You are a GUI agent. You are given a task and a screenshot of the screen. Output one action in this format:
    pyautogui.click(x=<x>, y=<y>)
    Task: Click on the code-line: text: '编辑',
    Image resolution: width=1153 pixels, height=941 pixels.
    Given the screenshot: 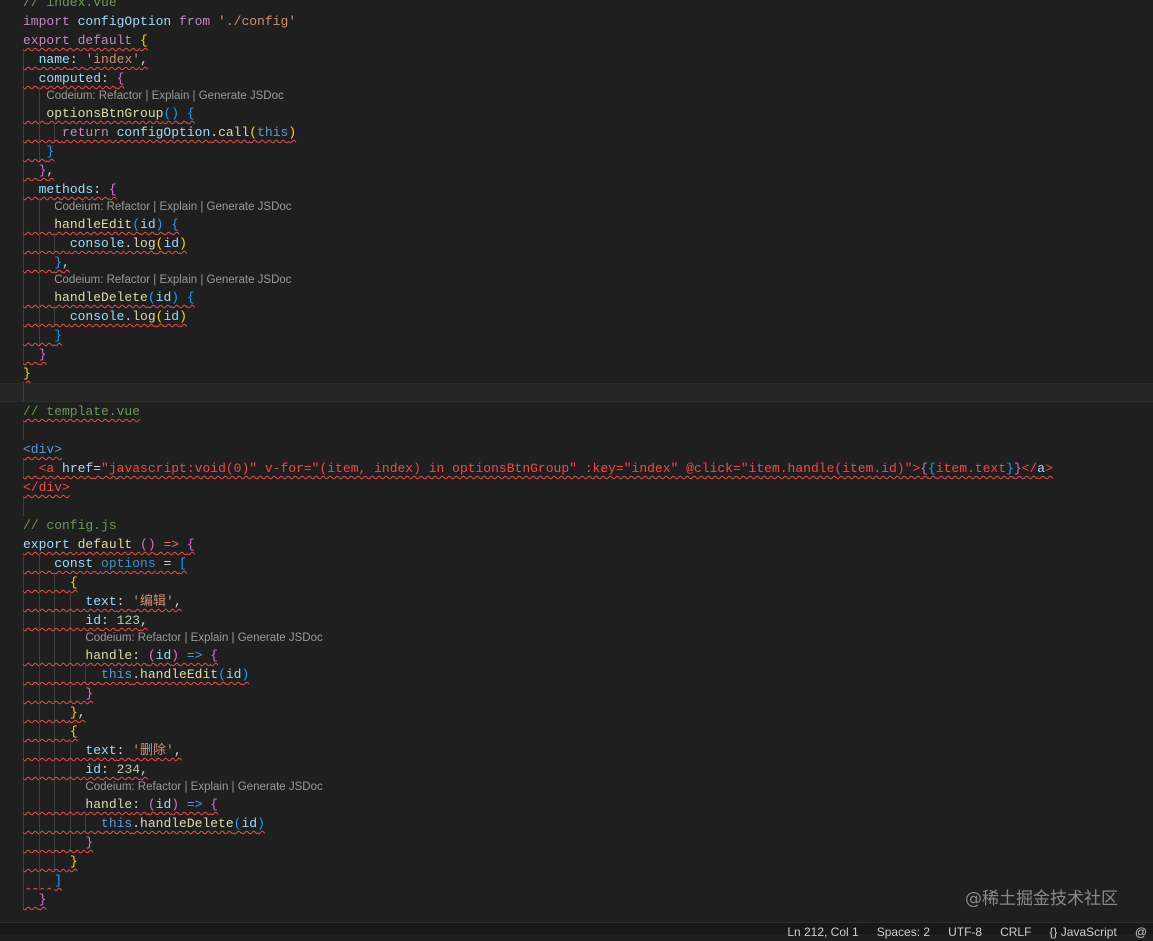 What is the action you would take?
    pyautogui.click(x=576, y=601)
    